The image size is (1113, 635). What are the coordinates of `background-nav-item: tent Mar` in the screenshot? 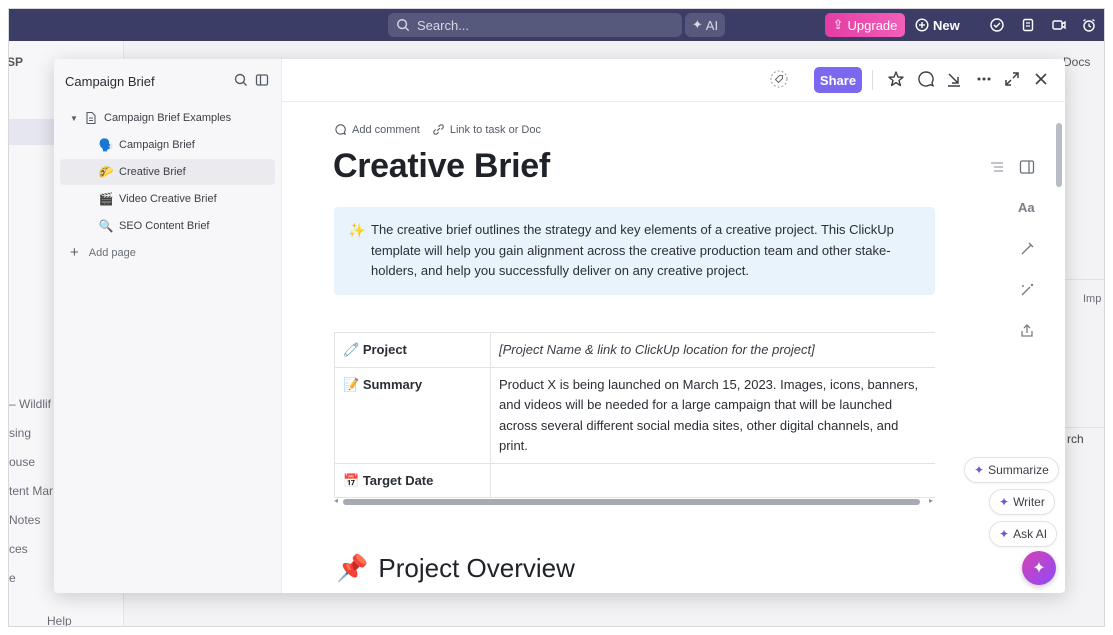 It's located at (31, 491).